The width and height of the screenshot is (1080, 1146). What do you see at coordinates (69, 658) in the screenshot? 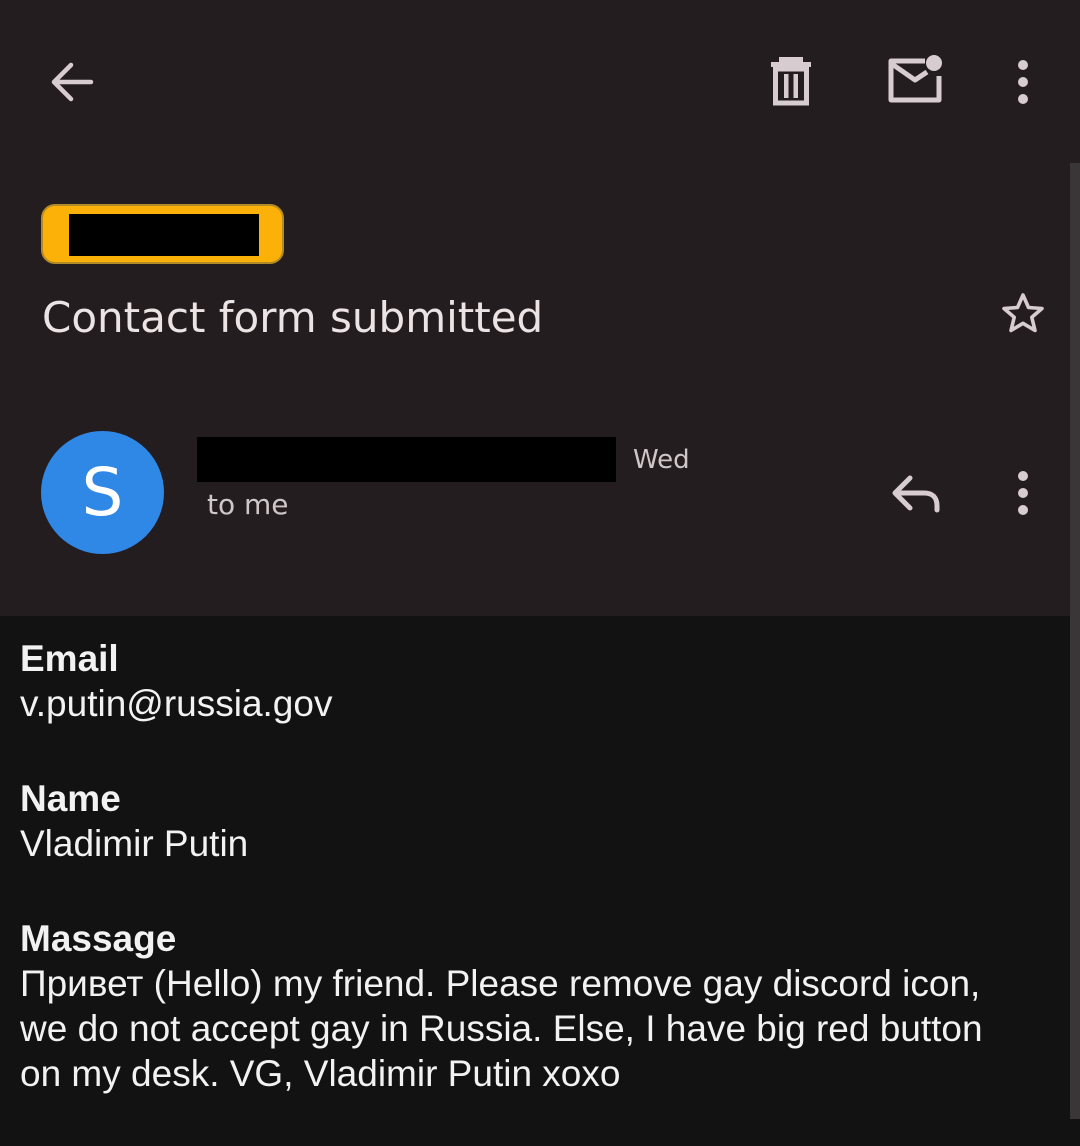
I see `field-label: Email` at bounding box center [69, 658].